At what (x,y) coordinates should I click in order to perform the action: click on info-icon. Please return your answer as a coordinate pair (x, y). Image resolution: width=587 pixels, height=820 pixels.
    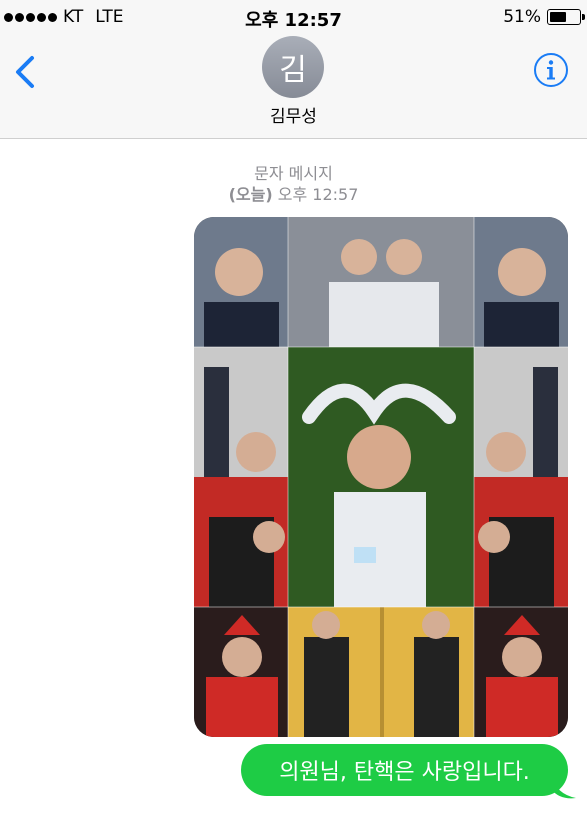
    Looking at the image, I should click on (551, 70).